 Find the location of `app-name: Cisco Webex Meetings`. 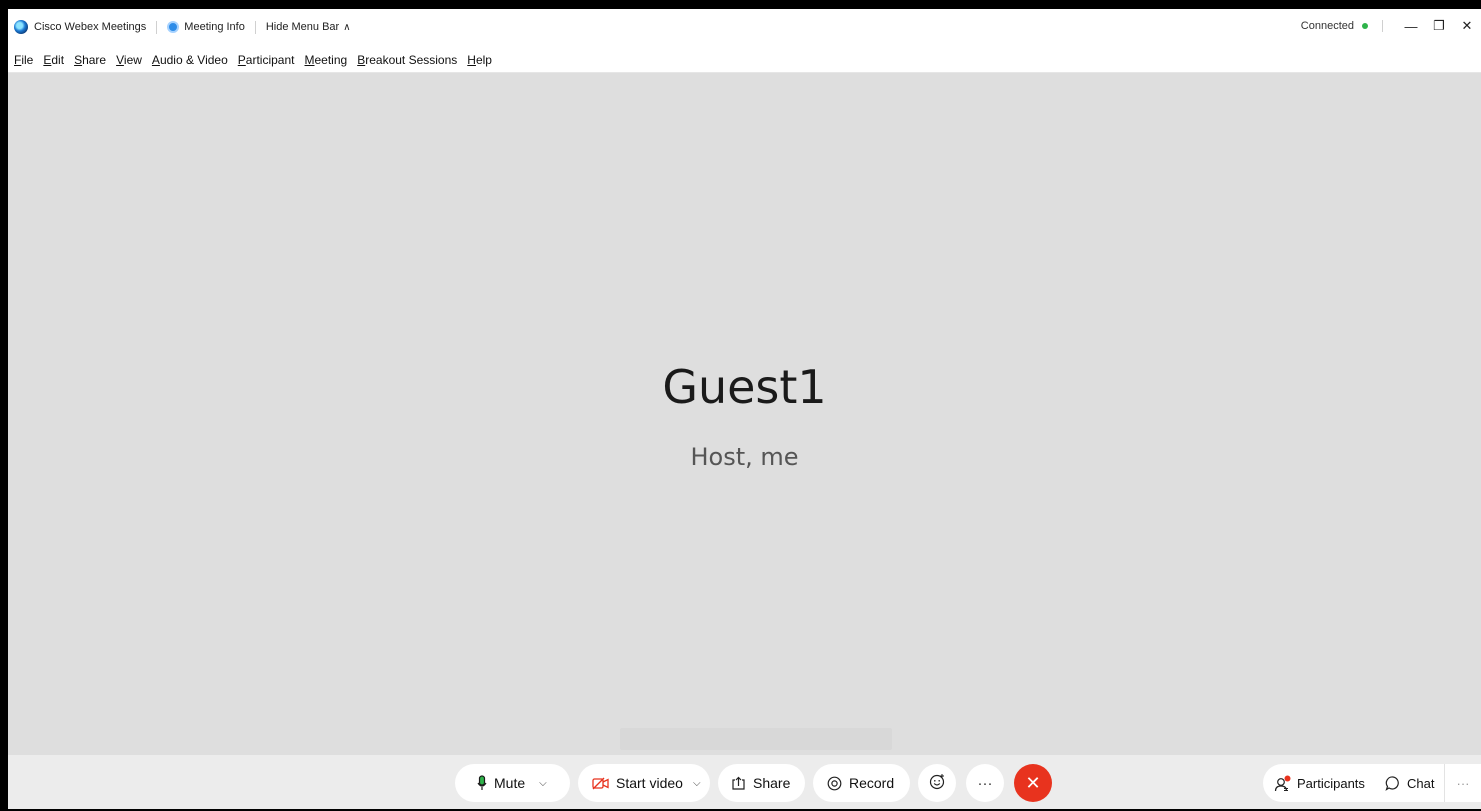

app-name: Cisco Webex Meetings is located at coordinates (90, 27).